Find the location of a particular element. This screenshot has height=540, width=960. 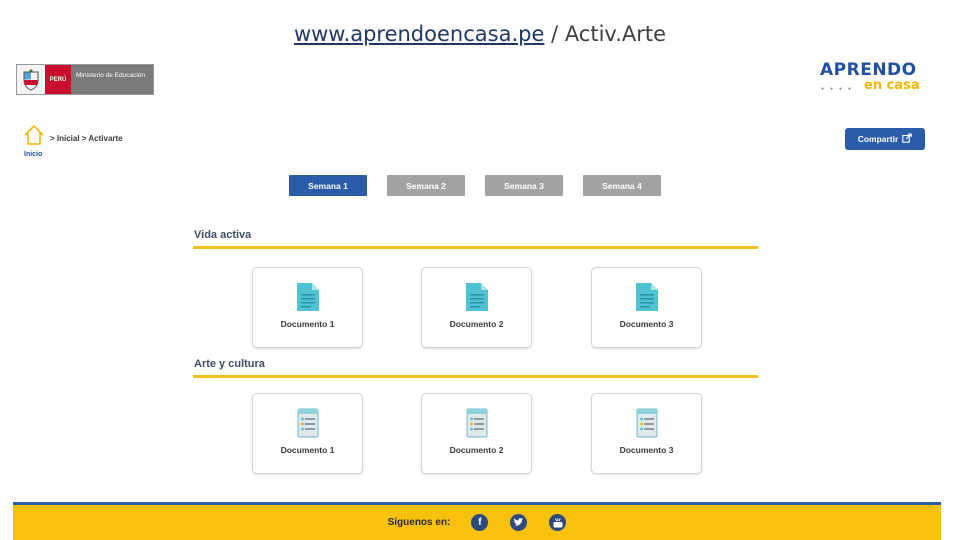

ministry-logo: PERÚ Ministerio de Educación is located at coordinates (85, 79).